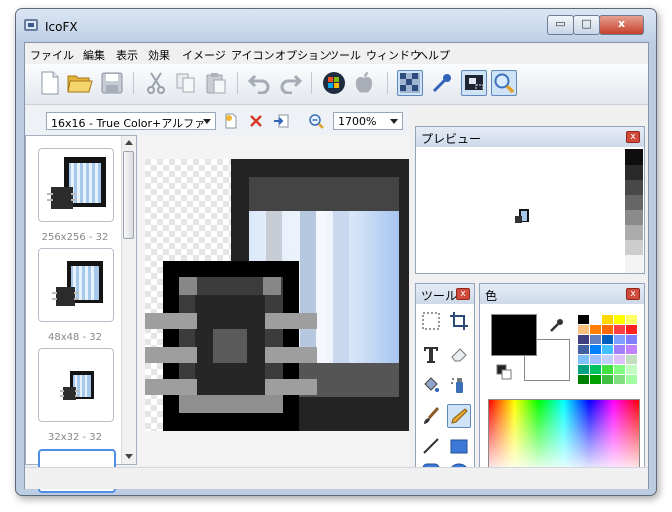  What do you see at coordinates (504, 372) in the screenshot?
I see `swap-colors-icon` at bounding box center [504, 372].